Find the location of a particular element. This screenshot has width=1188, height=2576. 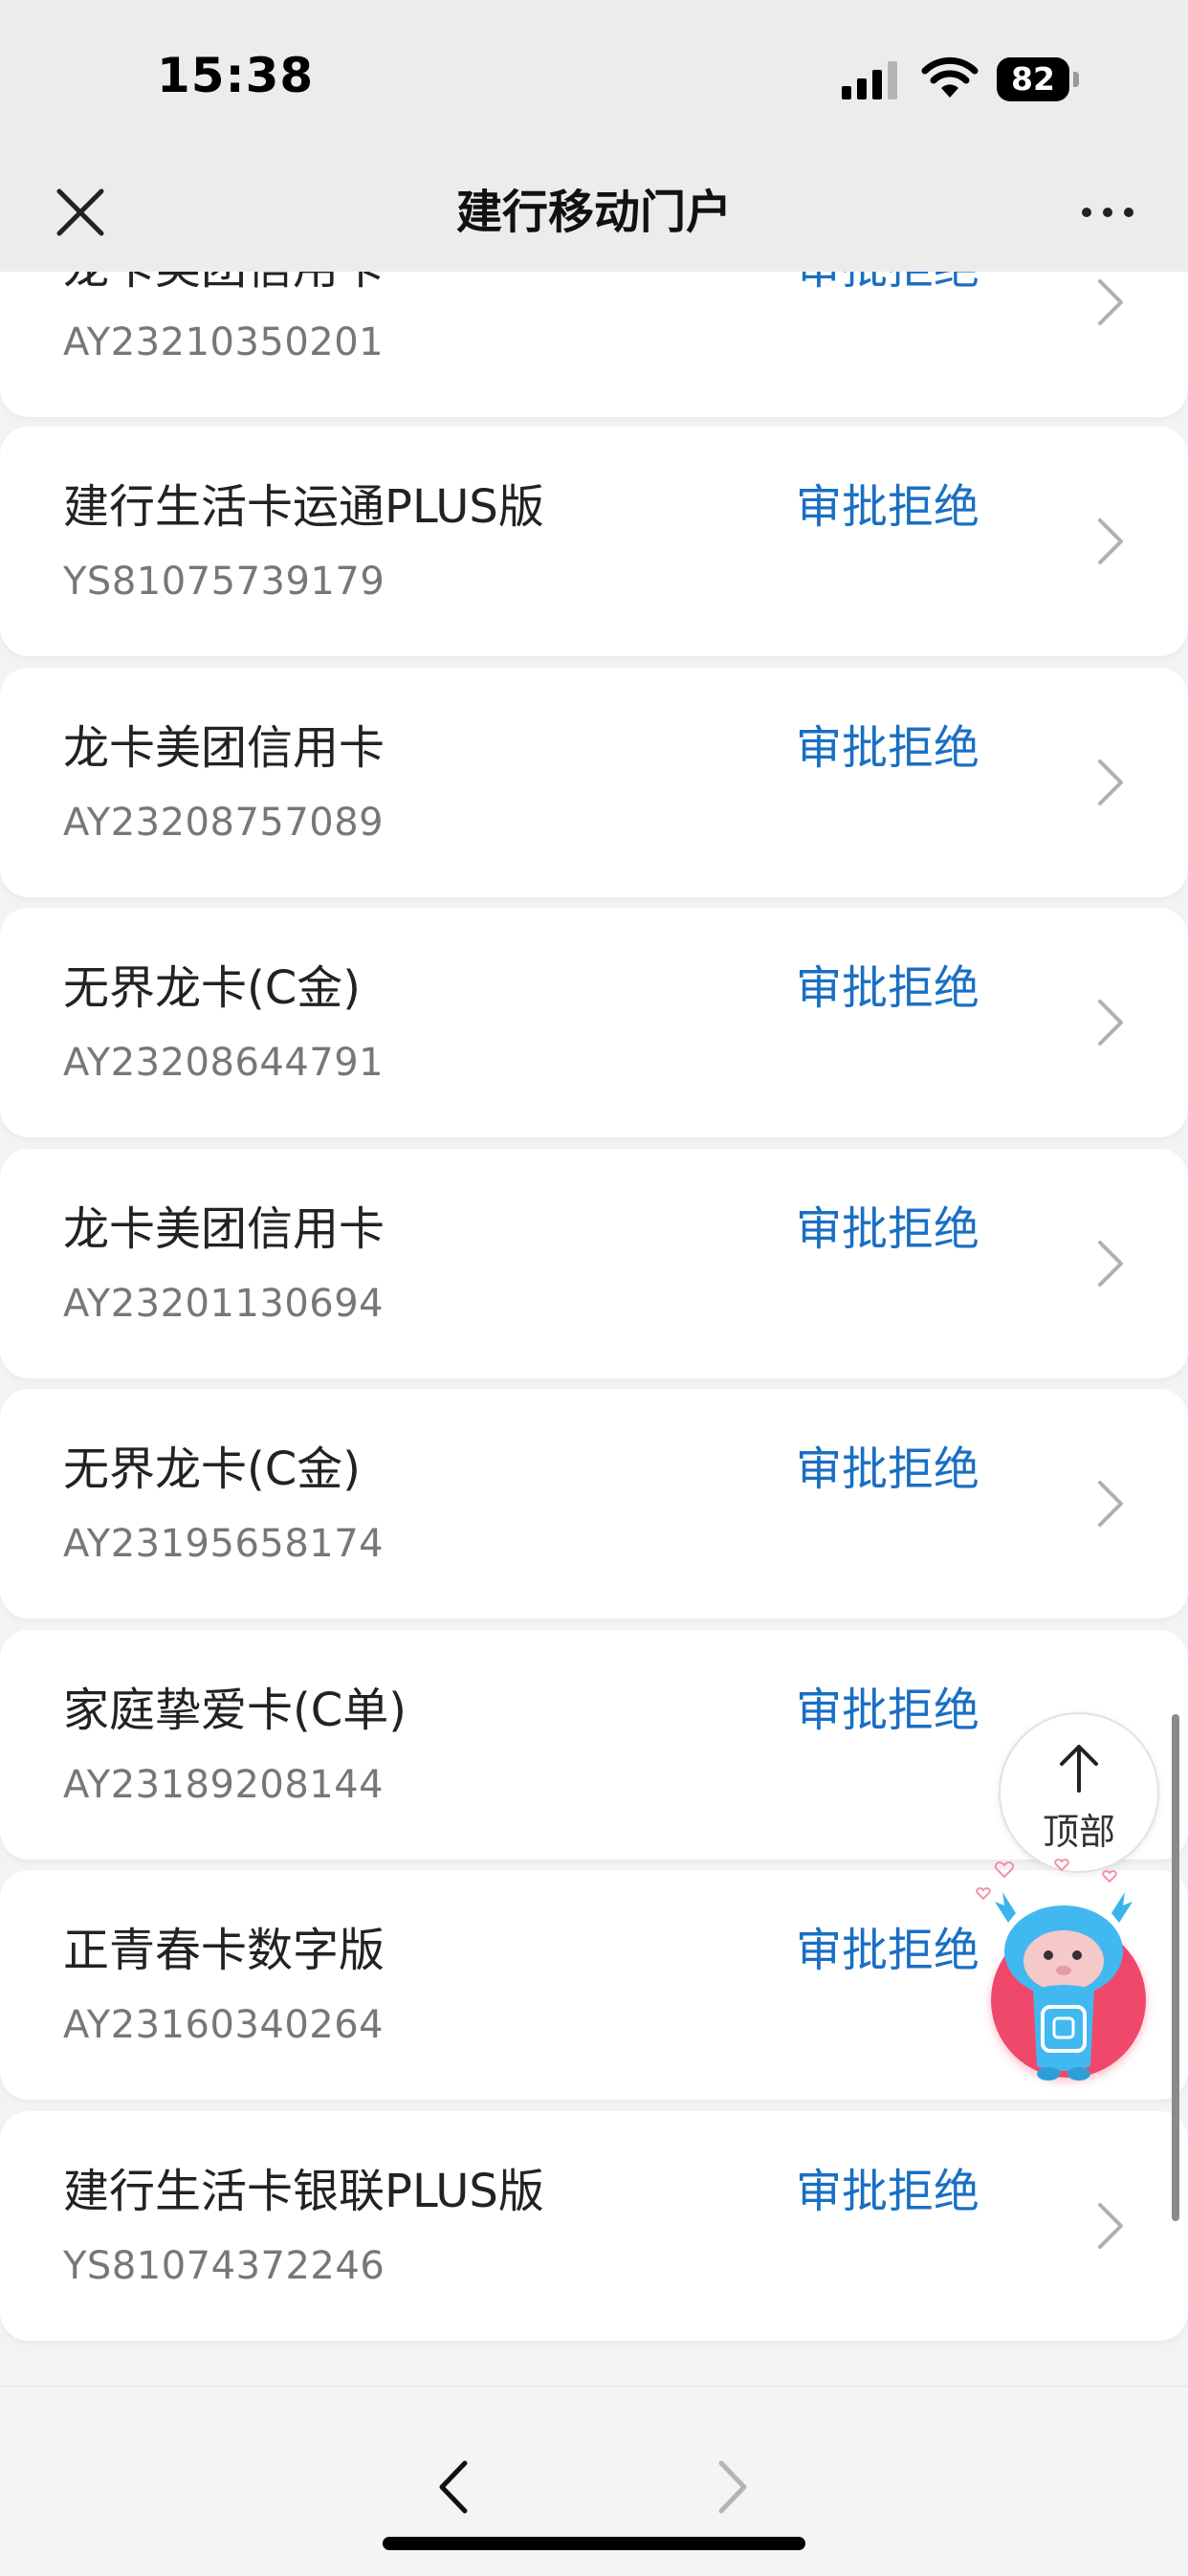

card-name: 建行生活卡运通PLUS版 is located at coordinates (303, 507).